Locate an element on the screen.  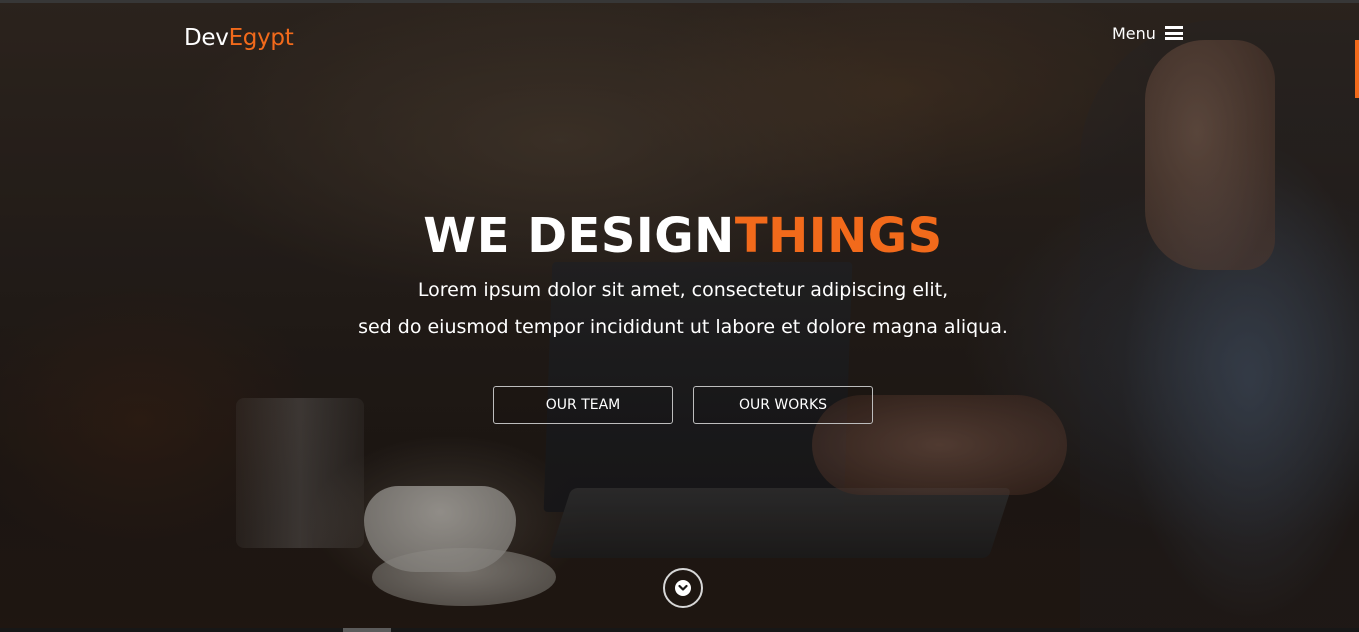
brand-logo: DevEgypt is located at coordinates (239, 38).